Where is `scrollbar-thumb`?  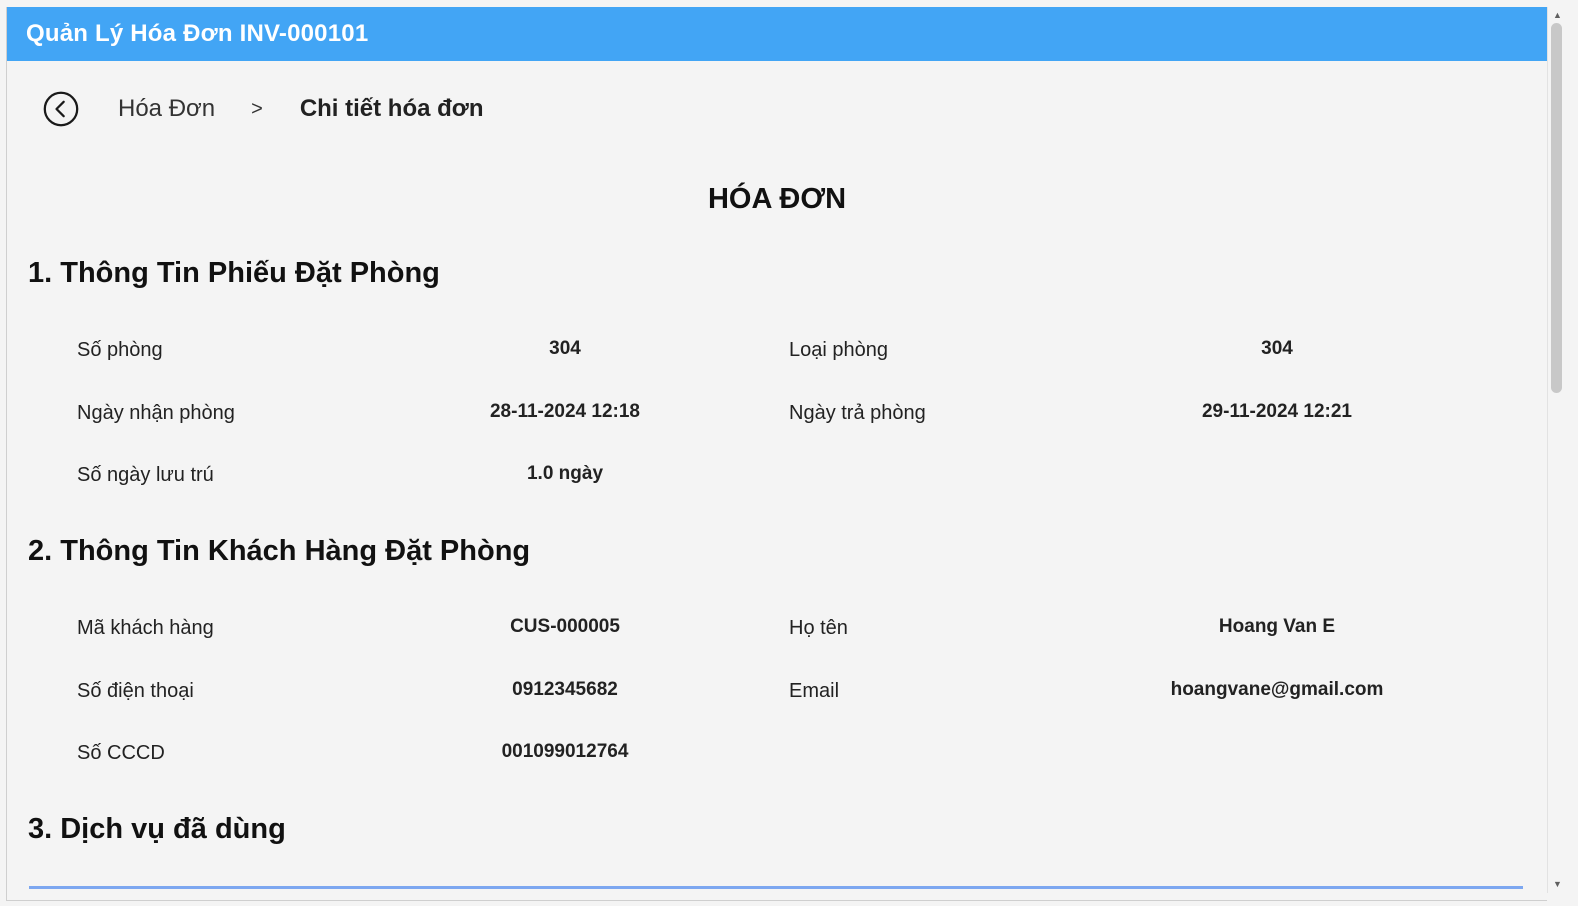
scrollbar-thumb is located at coordinates (1556, 208).